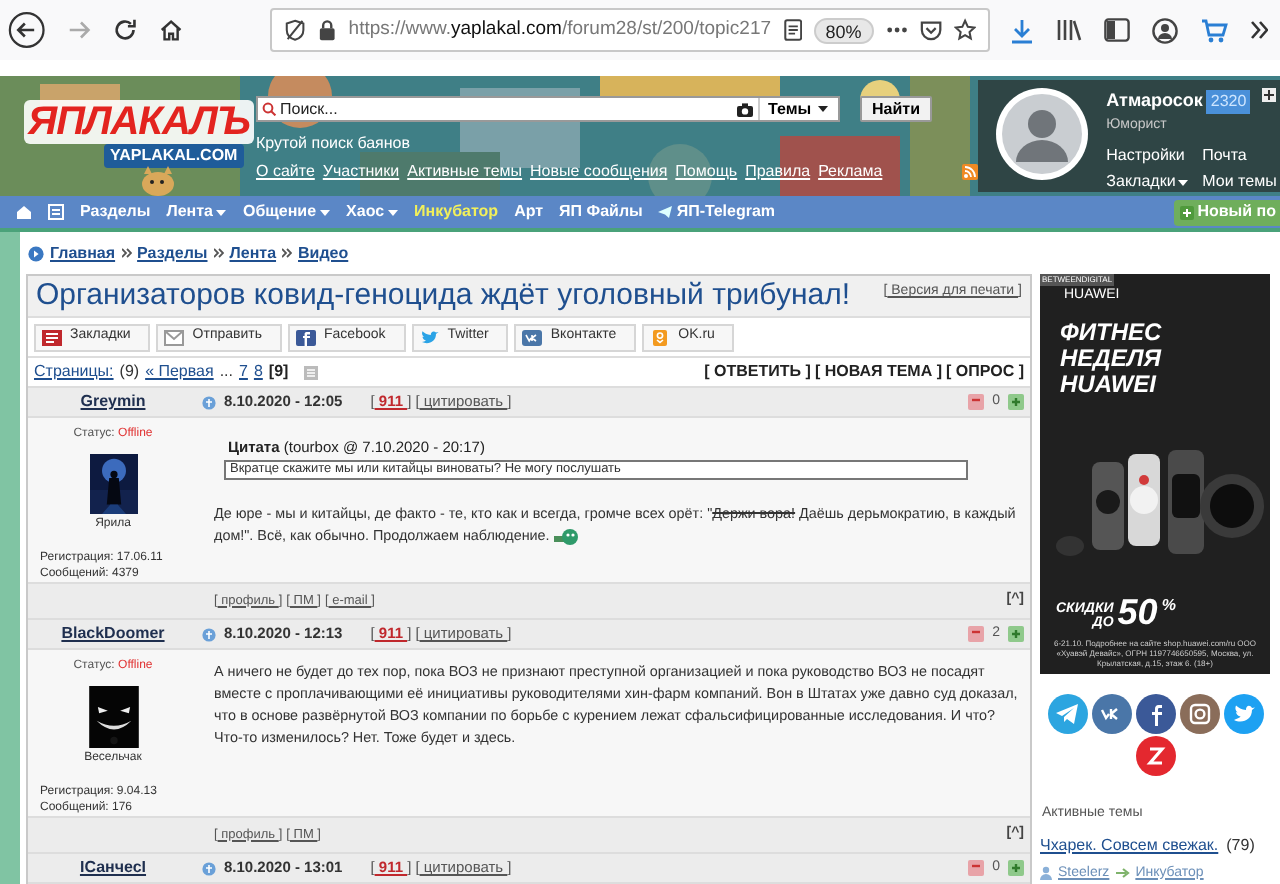 The image size is (1280, 884). What do you see at coordinates (1239, 182) in the screenshot?
I see `user-menu-link: Мои темы` at bounding box center [1239, 182].